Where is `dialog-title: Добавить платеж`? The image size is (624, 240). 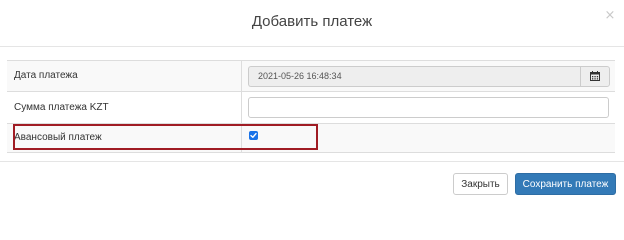 dialog-title: Добавить платеж is located at coordinates (312, 21).